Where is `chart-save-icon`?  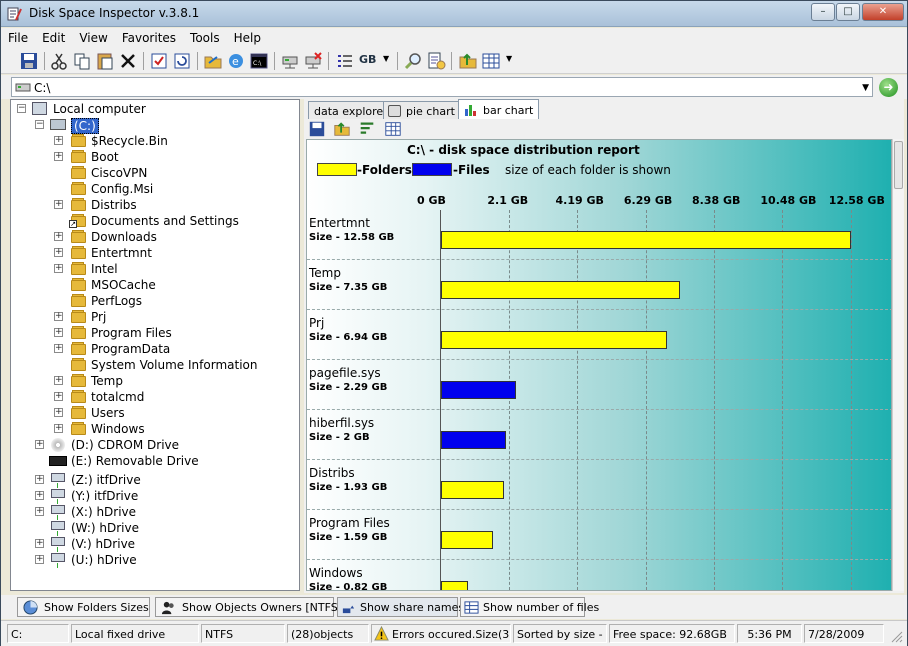 chart-save-icon is located at coordinates (317, 129).